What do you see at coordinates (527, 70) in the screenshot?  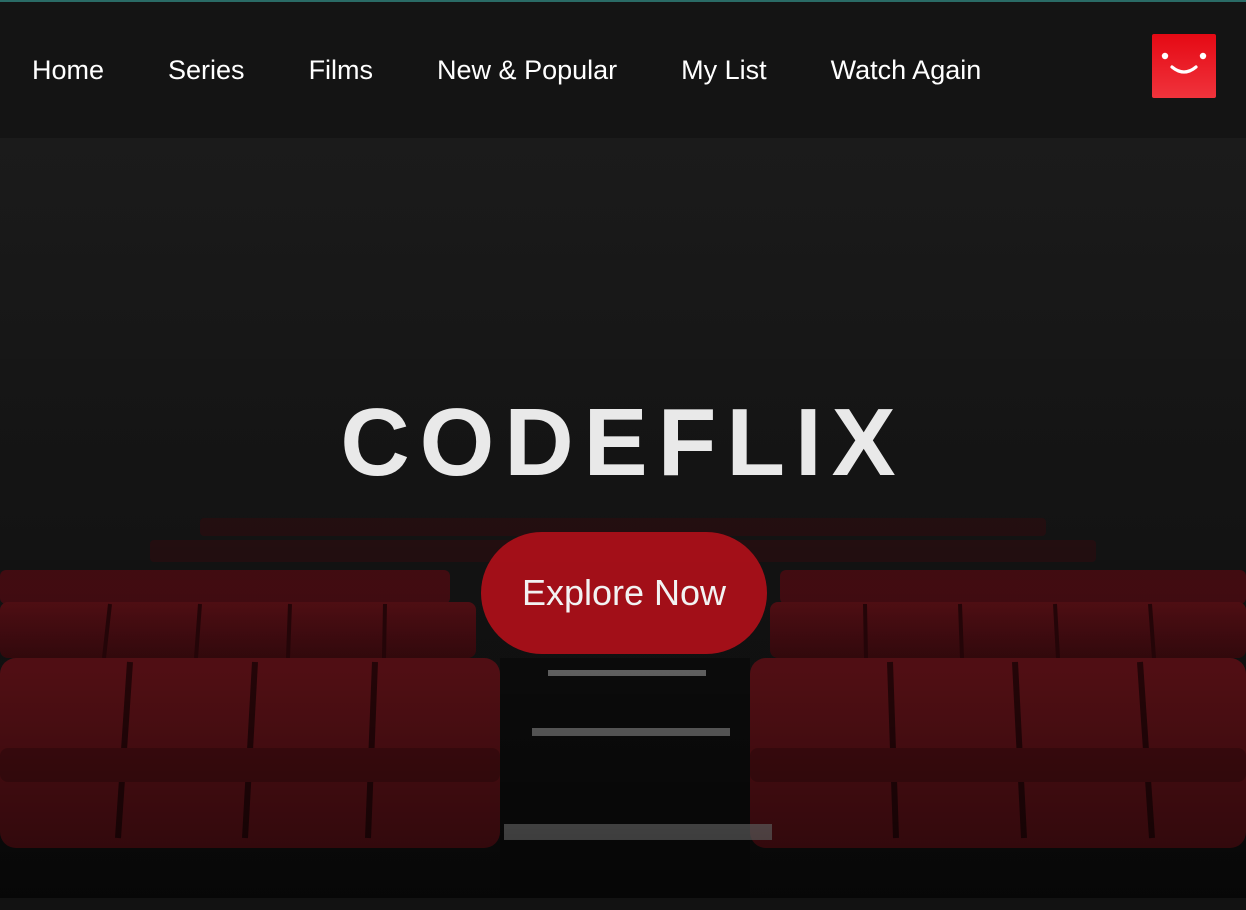 I see `nav-link-new-popular: New & Popular` at bounding box center [527, 70].